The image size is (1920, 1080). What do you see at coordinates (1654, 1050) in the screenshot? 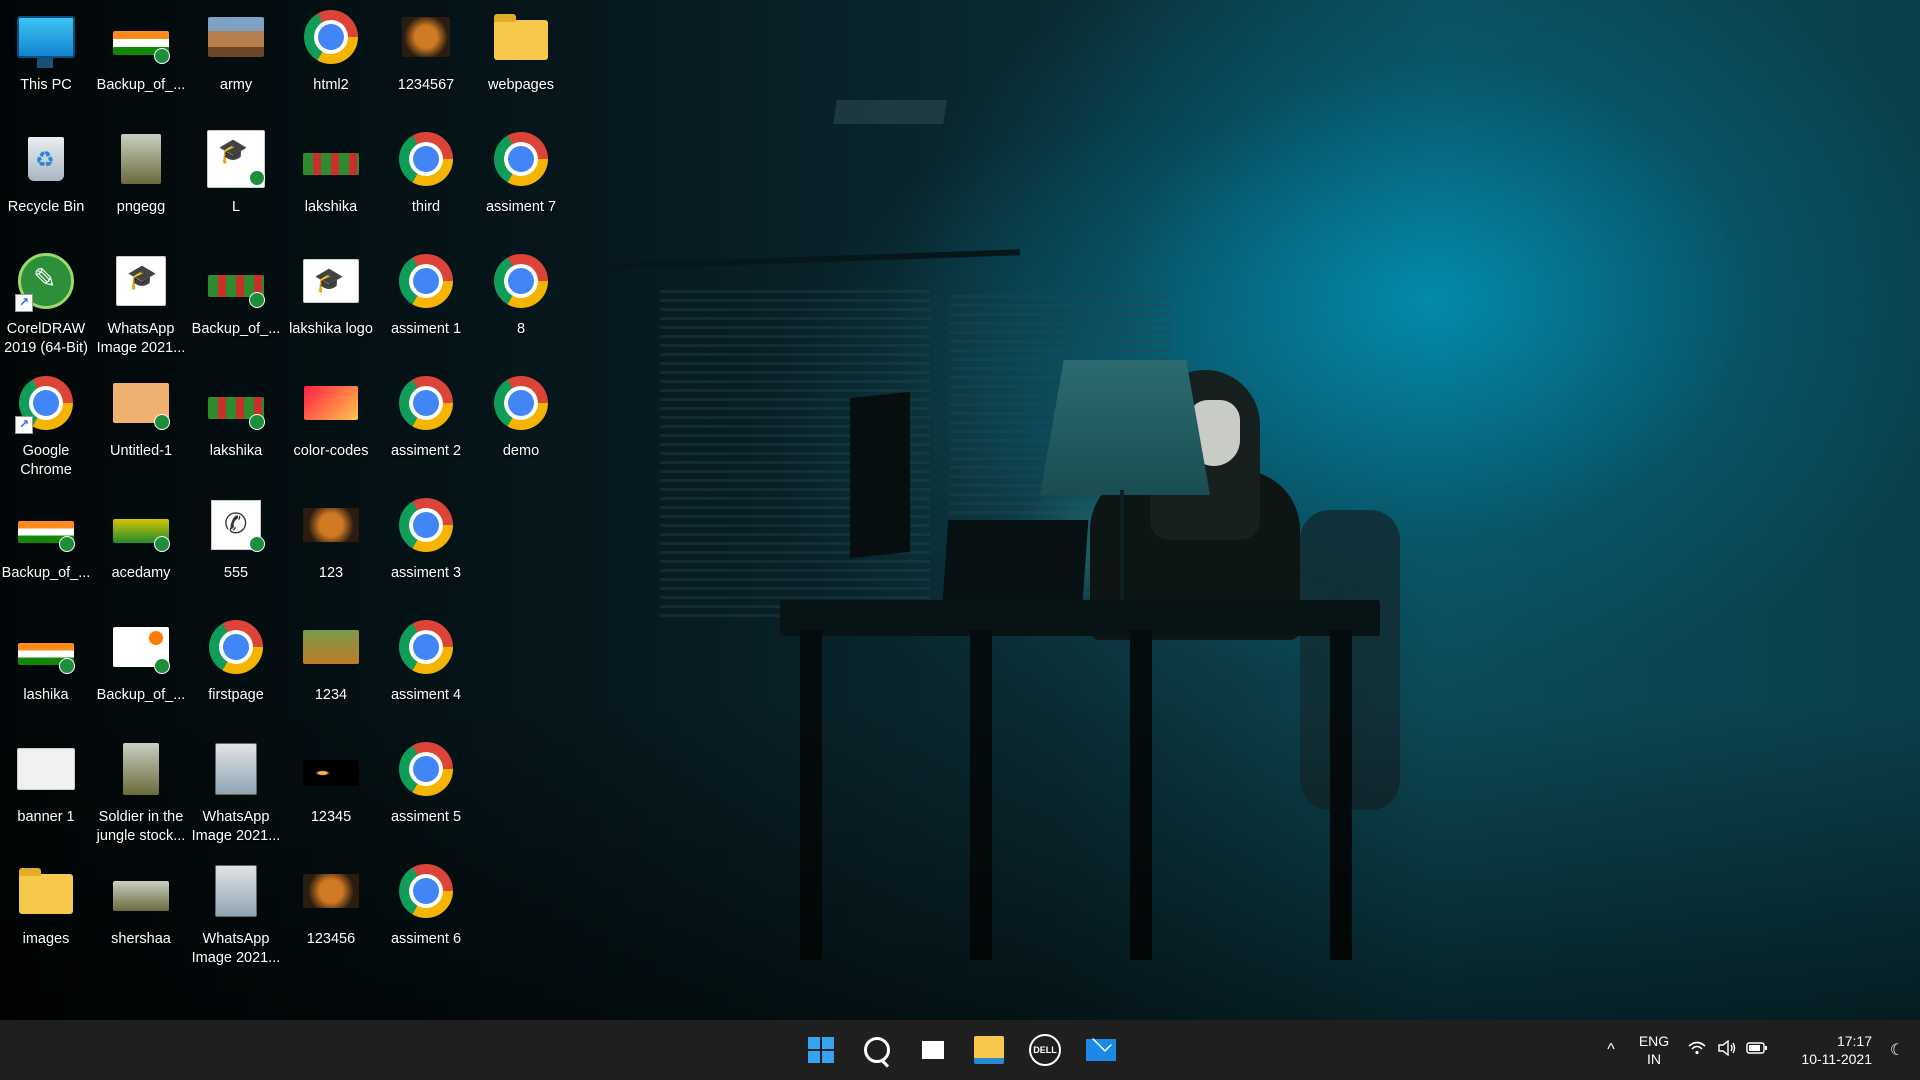
I see `input-language-indicator: ENG IN` at bounding box center [1654, 1050].